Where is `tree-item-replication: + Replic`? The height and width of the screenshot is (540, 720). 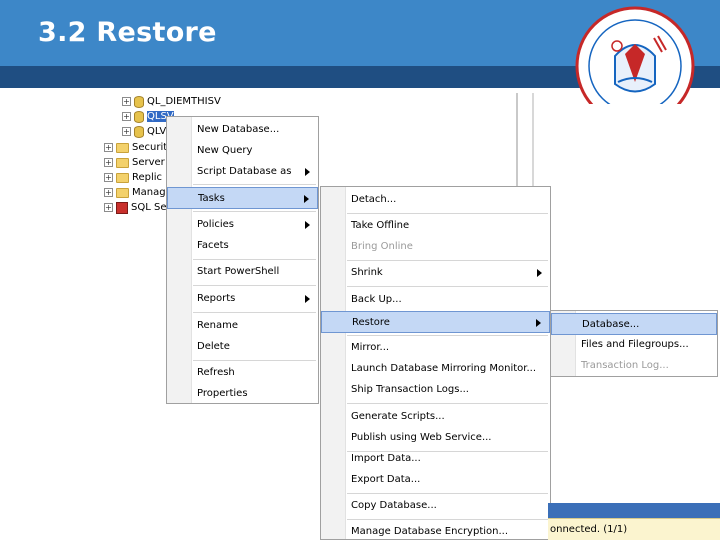 tree-item-replication: + Replic is located at coordinates (133, 177).